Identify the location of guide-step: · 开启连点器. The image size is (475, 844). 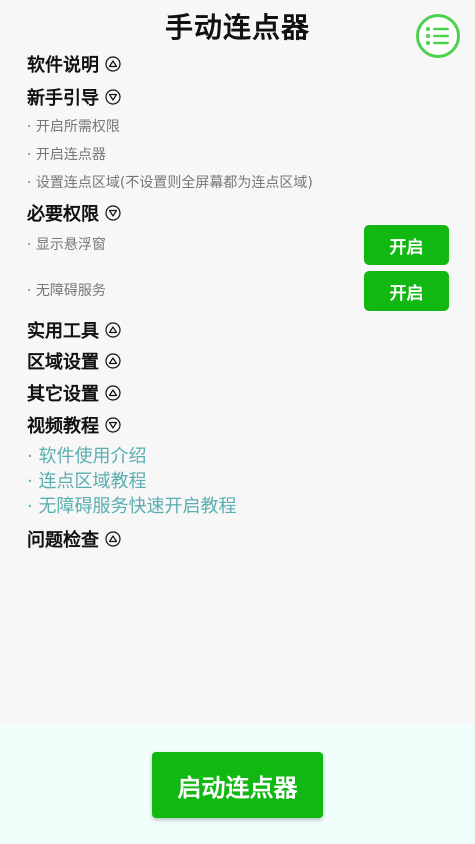
(66, 155).